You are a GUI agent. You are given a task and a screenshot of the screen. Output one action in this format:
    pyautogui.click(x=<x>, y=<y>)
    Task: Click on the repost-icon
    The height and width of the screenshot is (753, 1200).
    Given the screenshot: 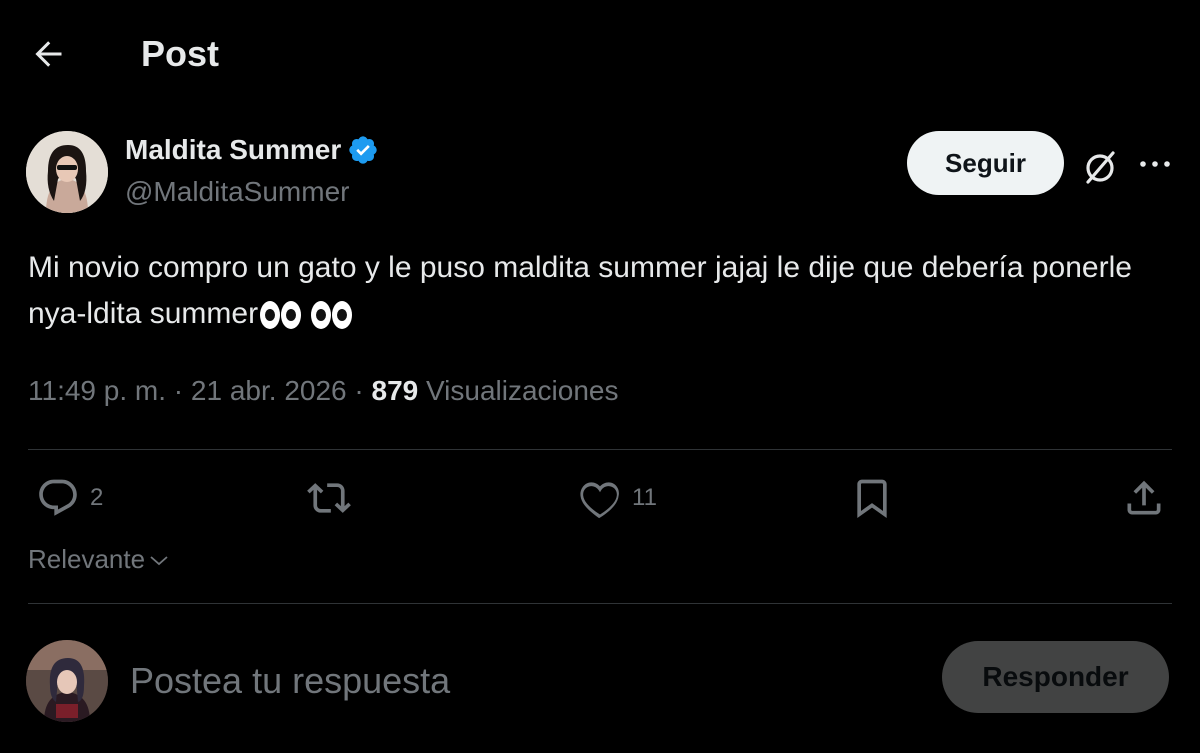 What is the action you would take?
    pyautogui.click(x=329, y=498)
    